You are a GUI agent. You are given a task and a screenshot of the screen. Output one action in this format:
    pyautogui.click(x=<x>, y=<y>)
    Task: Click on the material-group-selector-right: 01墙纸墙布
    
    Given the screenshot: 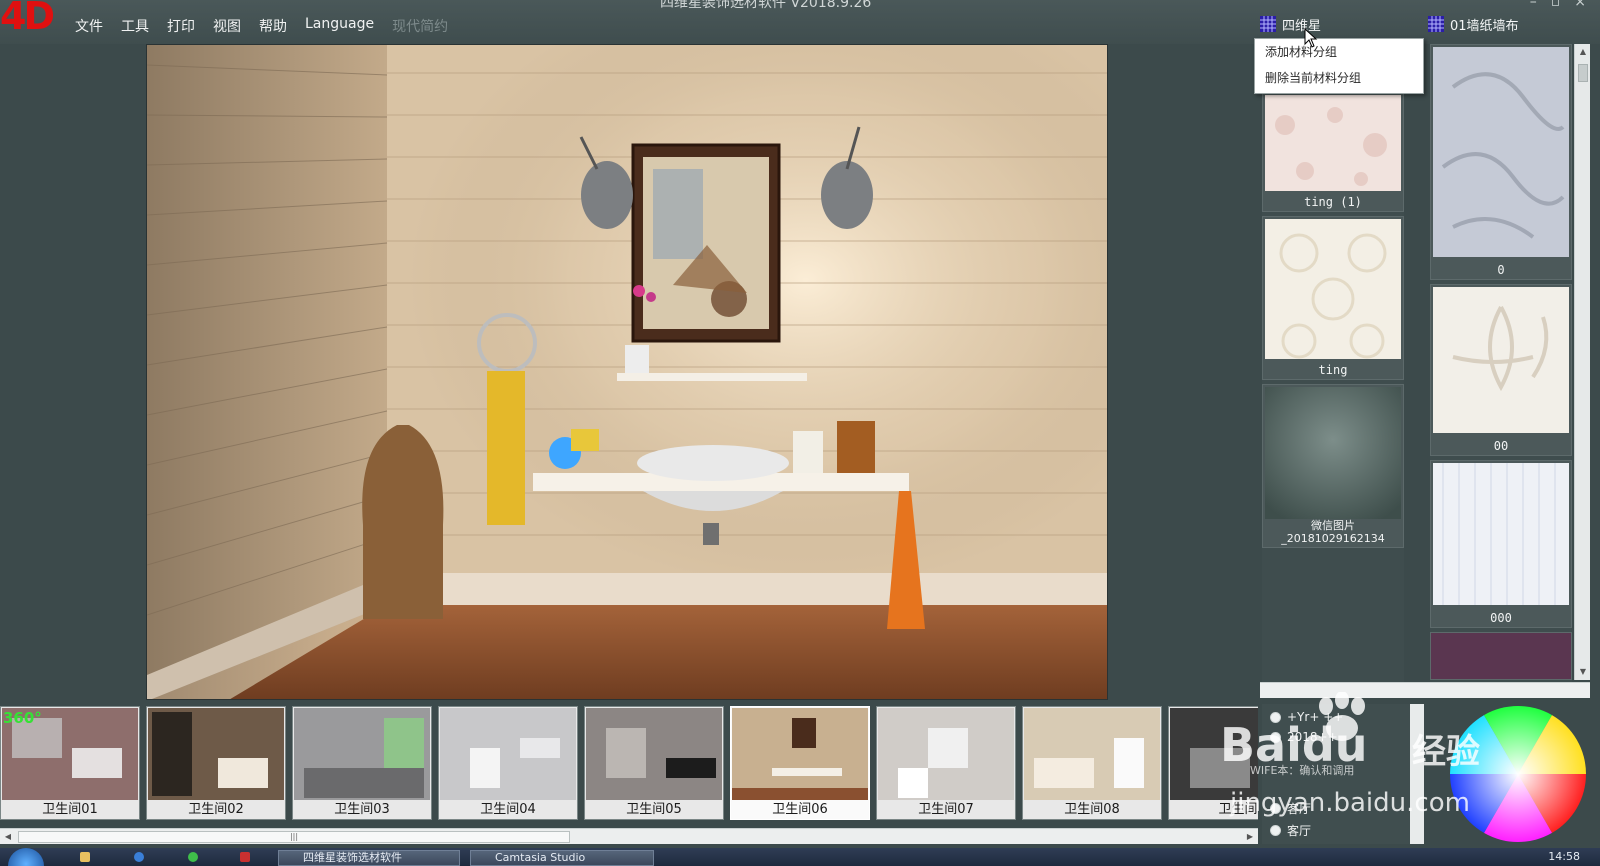 What is the action you would take?
    pyautogui.click(x=1473, y=24)
    